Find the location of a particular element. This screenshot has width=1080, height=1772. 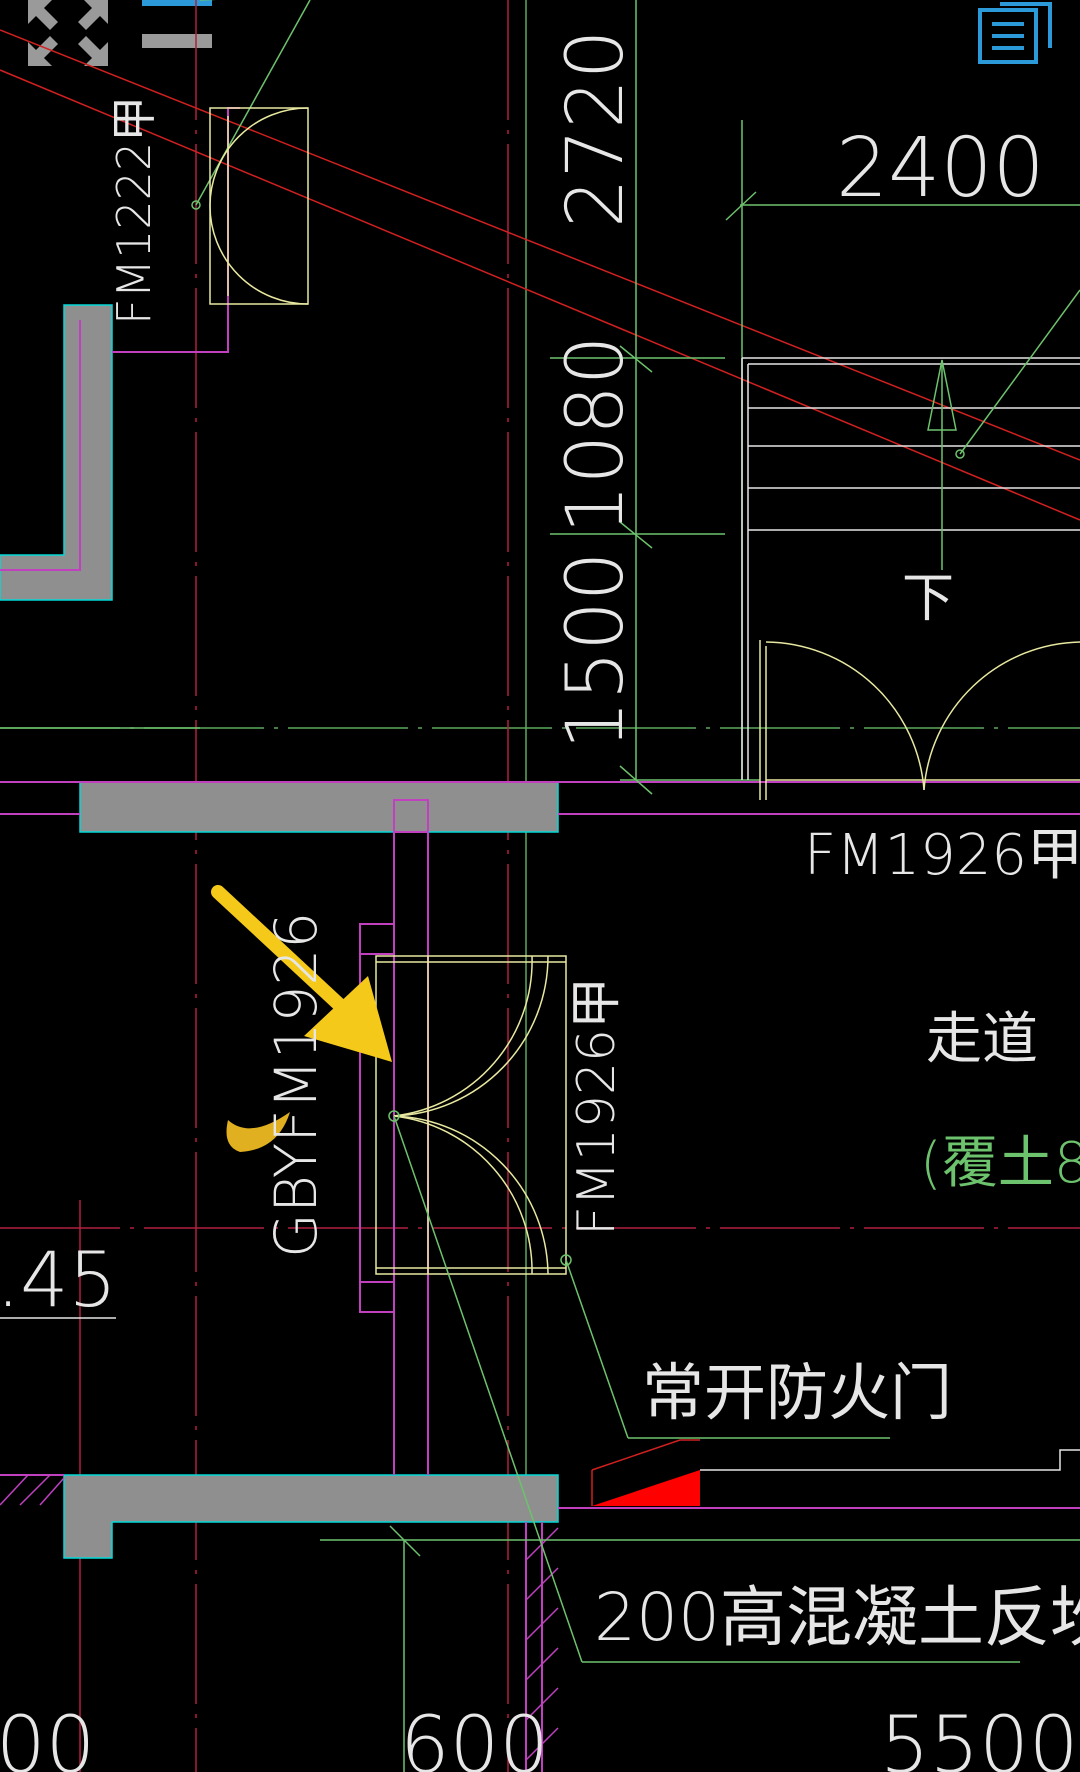

concrete-curb is located at coordinates (835, 1472).